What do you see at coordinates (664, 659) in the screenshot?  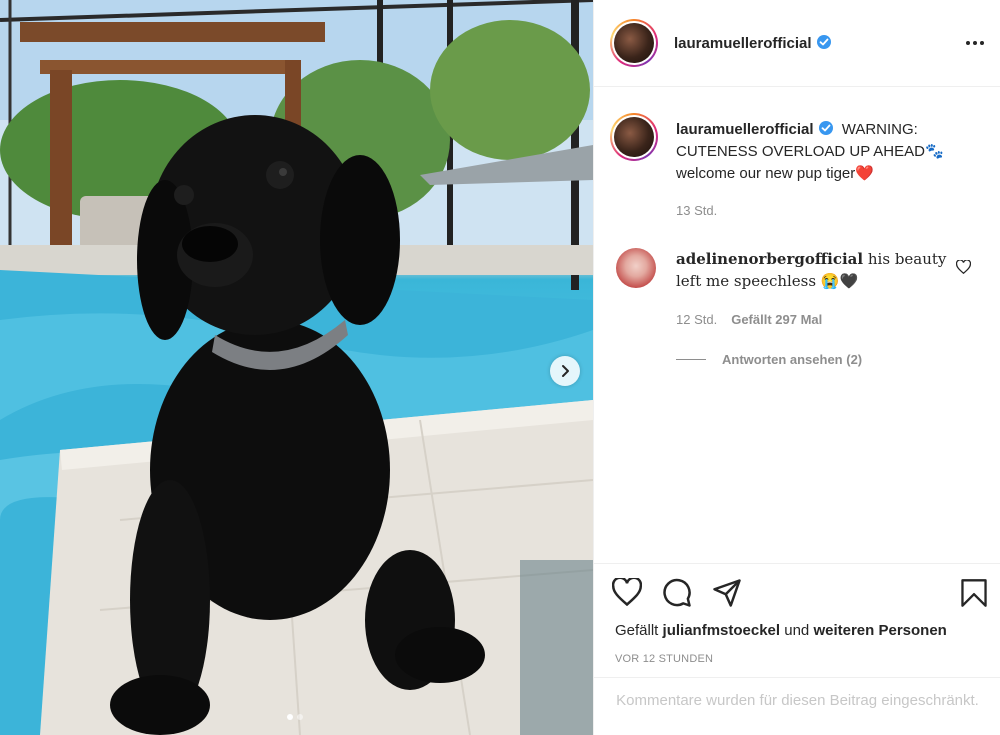 I see `post-time-ago: VOR 12 STUNDEN` at bounding box center [664, 659].